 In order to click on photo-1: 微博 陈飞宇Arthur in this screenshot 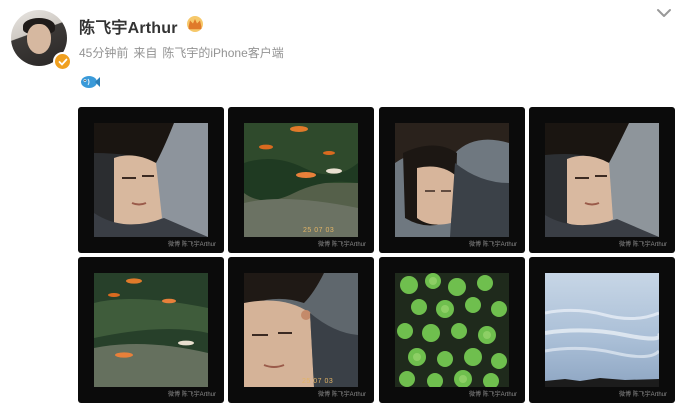, I will do `click(151, 180)`.